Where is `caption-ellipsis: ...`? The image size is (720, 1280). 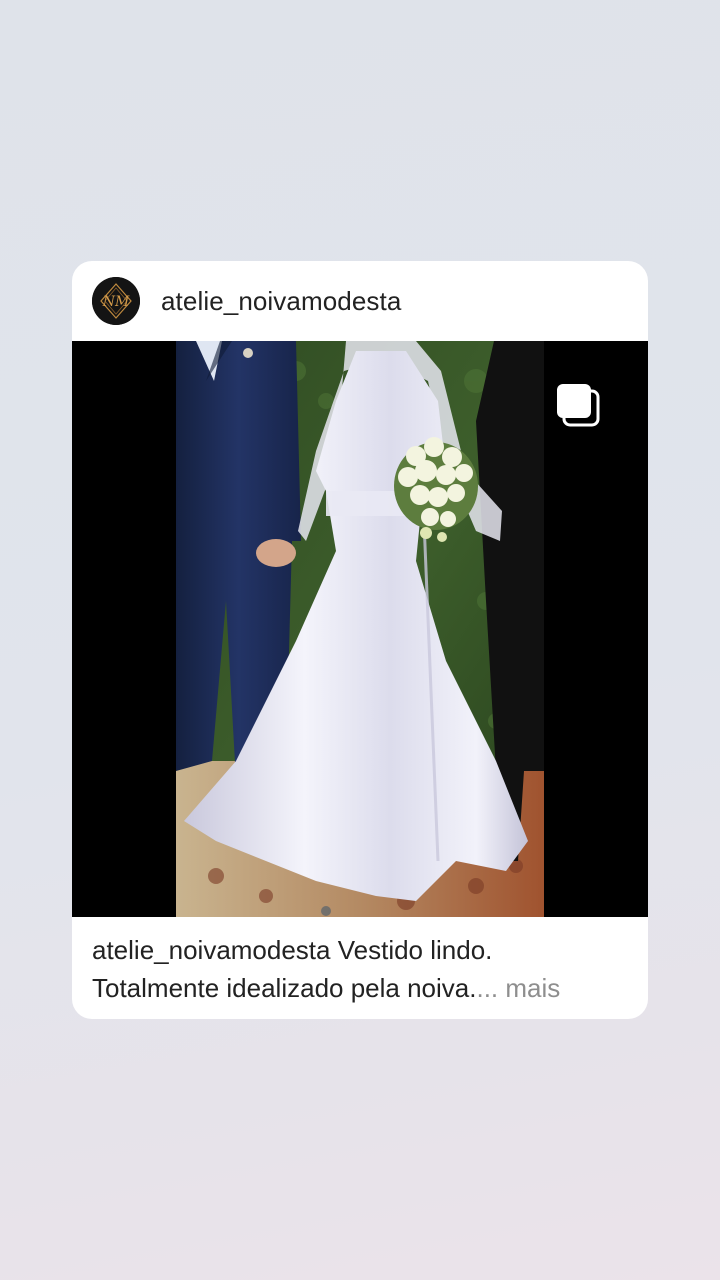 caption-ellipsis: ... is located at coordinates (487, 988).